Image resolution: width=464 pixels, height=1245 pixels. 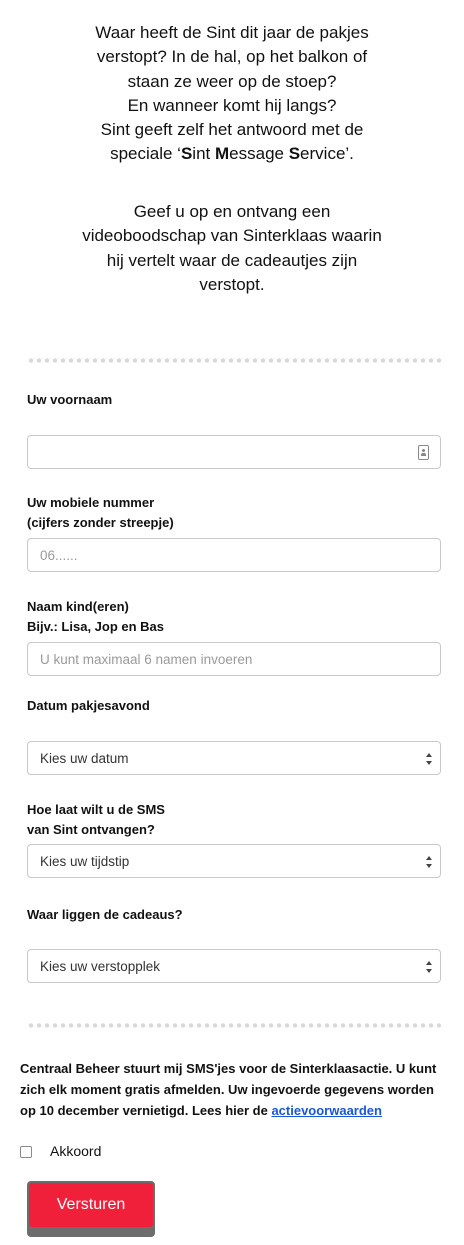 I want to click on place-select-value: Kies uw verstopplek, so click(x=100, y=966).